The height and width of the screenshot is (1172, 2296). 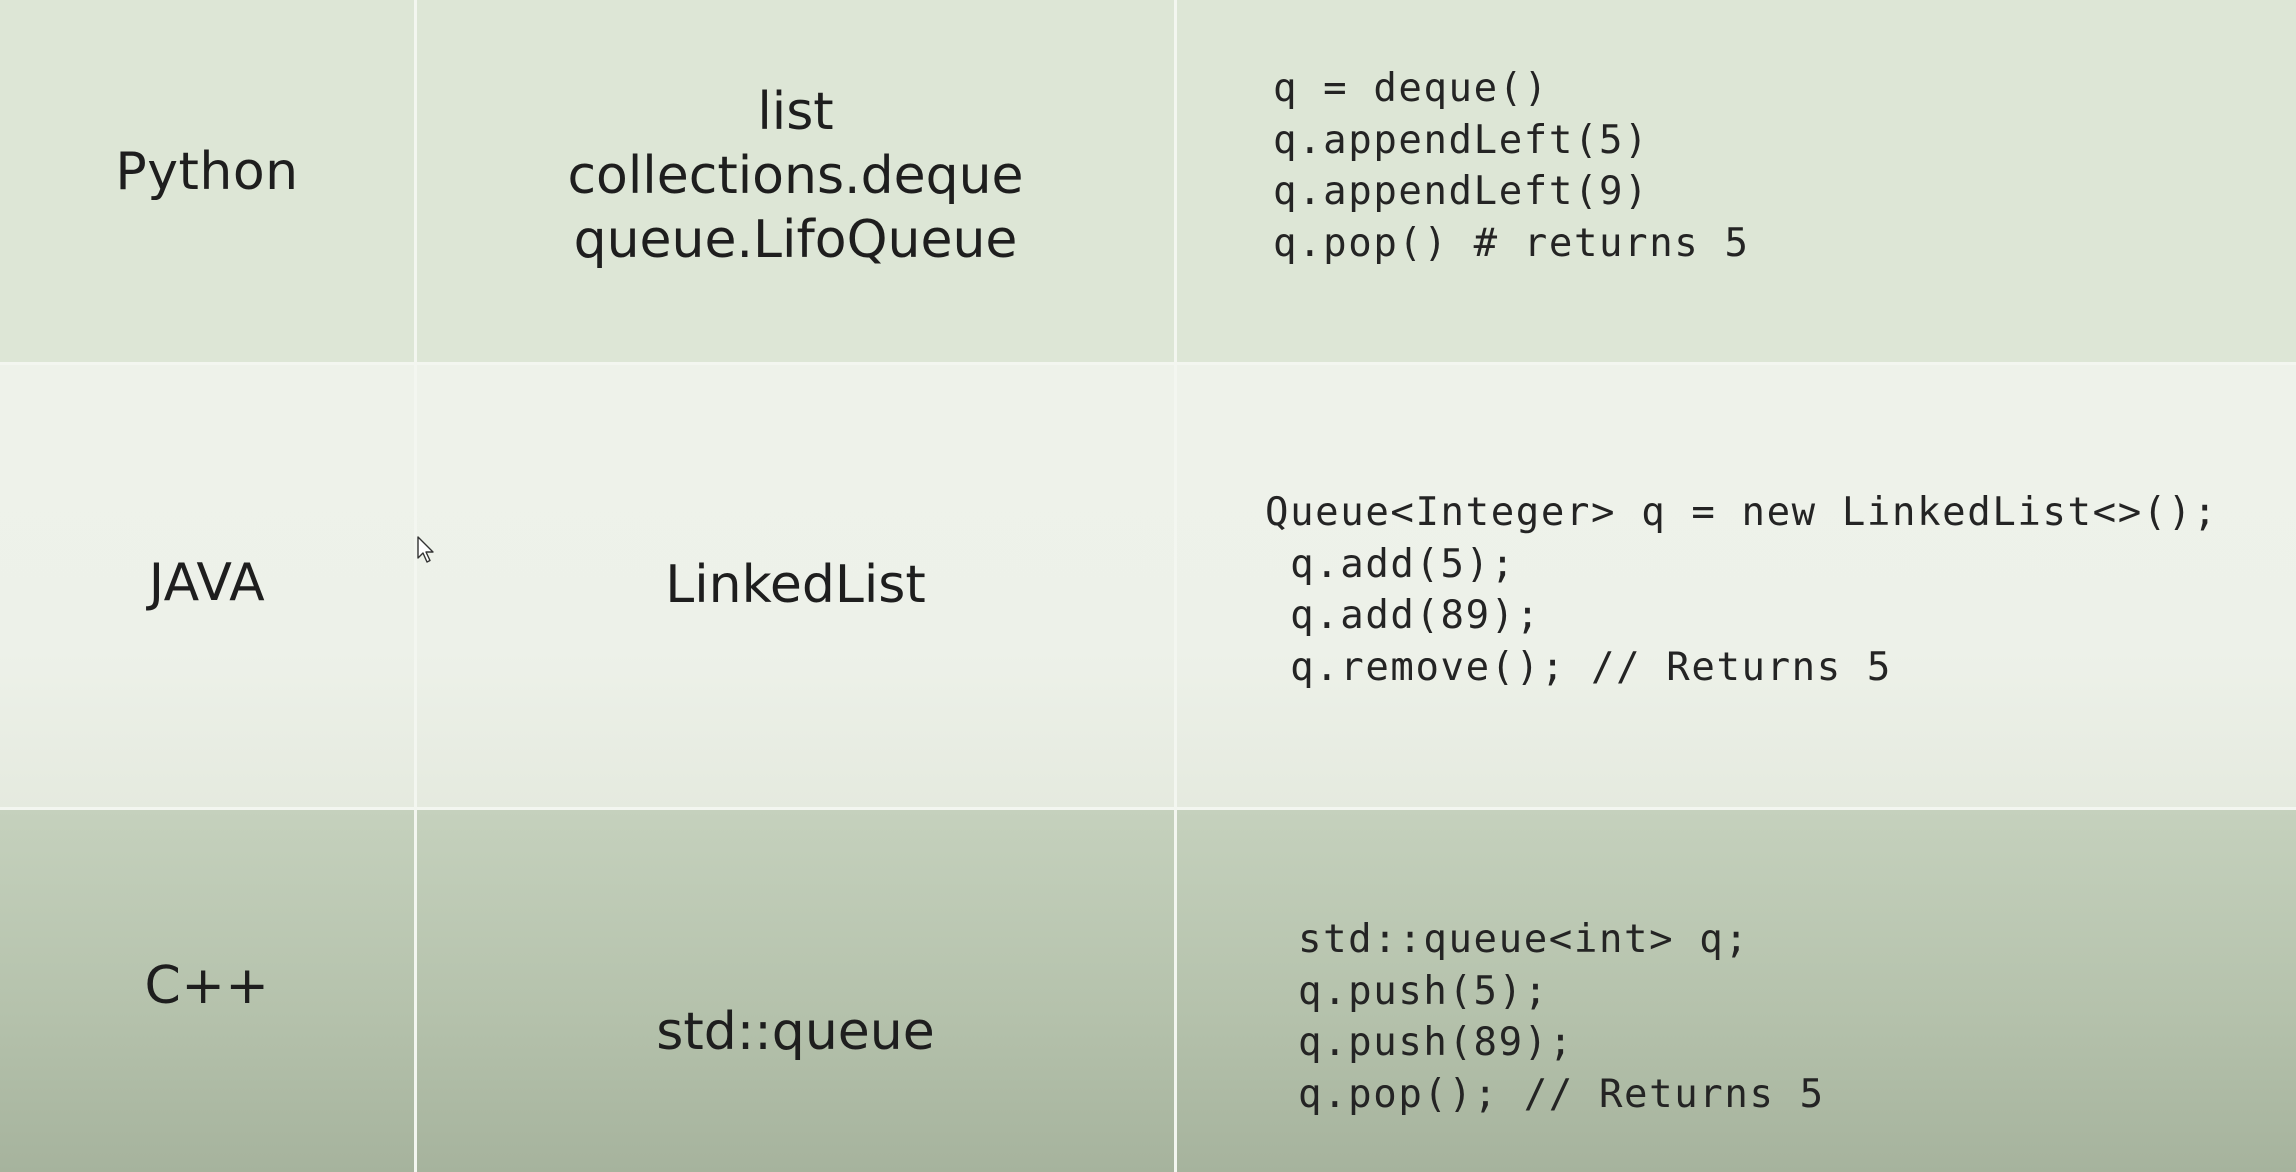 What do you see at coordinates (425, 549) in the screenshot?
I see `mouse-pointer-icon` at bounding box center [425, 549].